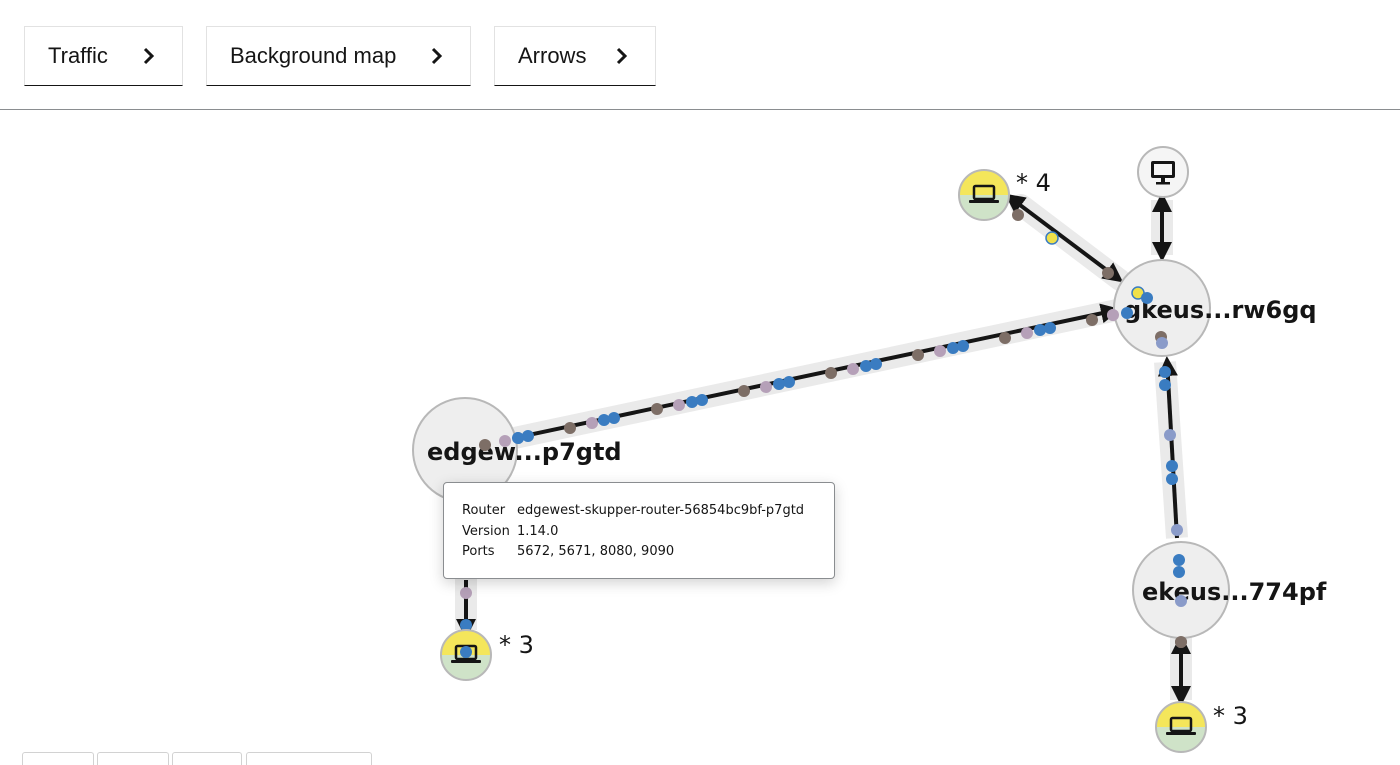 The width and height of the screenshot is (1400, 765). What do you see at coordinates (1033, 183) in the screenshot?
I see `client-count-label: * 4` at bounding box center [1033, 183].